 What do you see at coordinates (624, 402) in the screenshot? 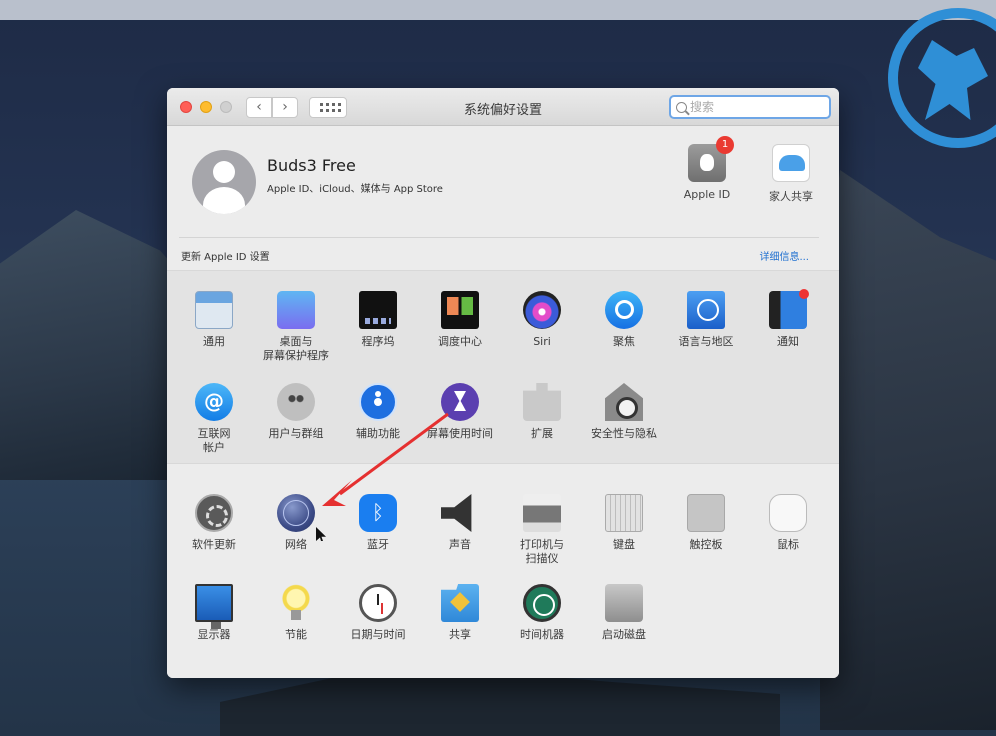
I see `security-icon` at bounding box center [624, 402].